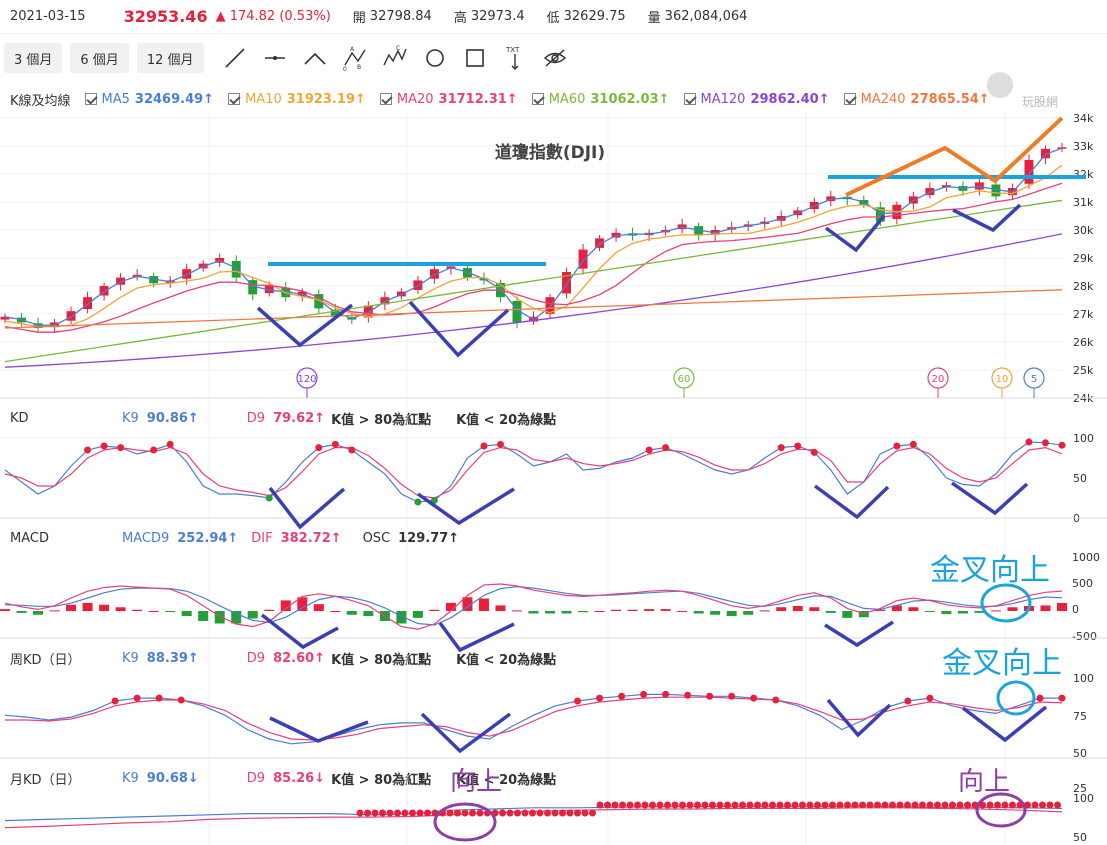 The height and width of the screenshot is (845, 1107). I want to click on cross-marker-label: 60, so click(684, 379).